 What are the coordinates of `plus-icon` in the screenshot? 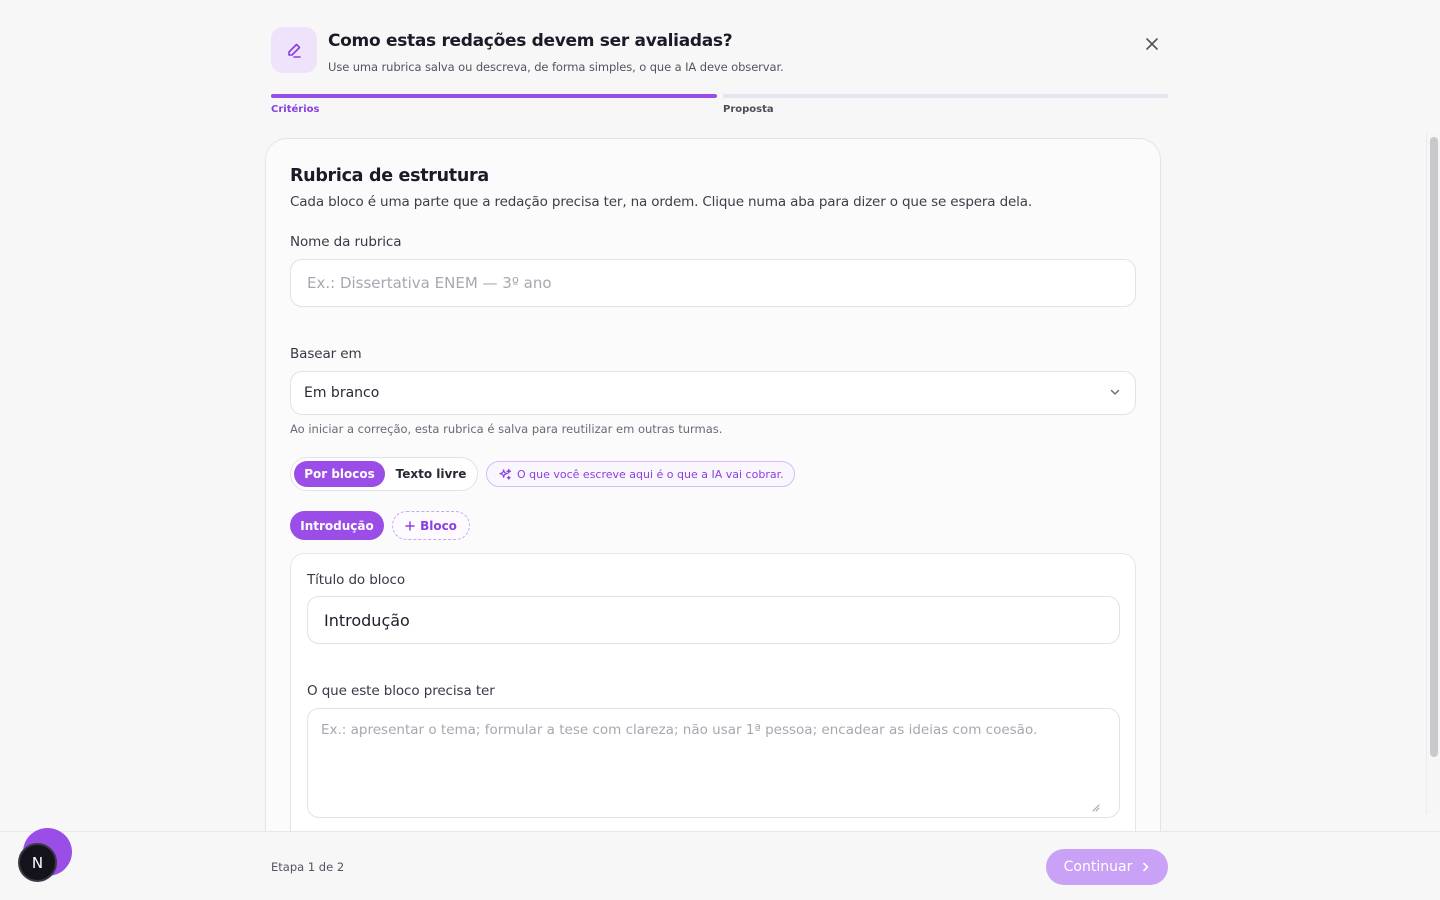 It's located at (410, 525).